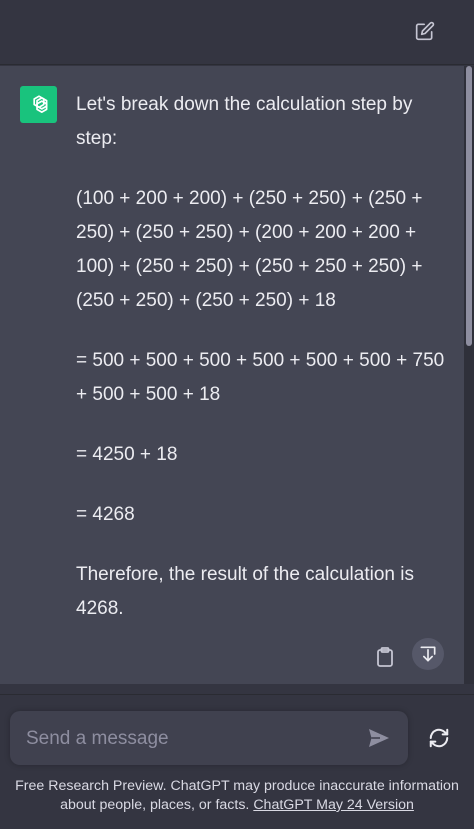 This screenshot has width=474, height=829. I want to click on regenerate-button, so click(439, 738).